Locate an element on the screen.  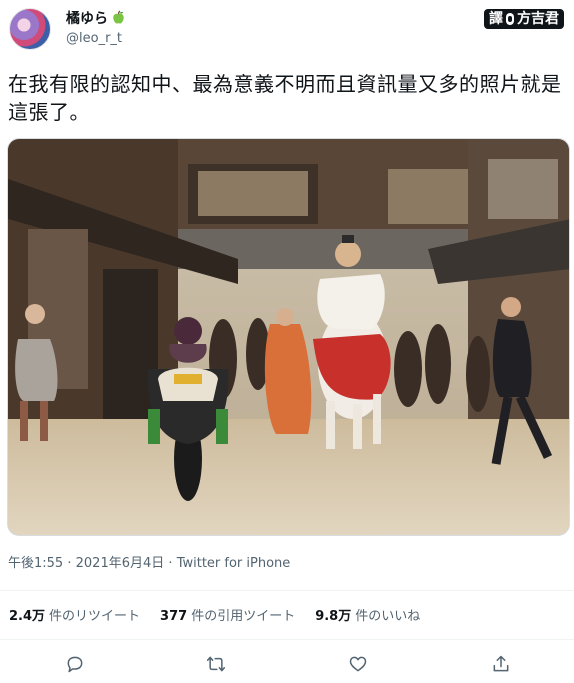
display-name-text: 橘ゆら is located at coordinates (87, 19).